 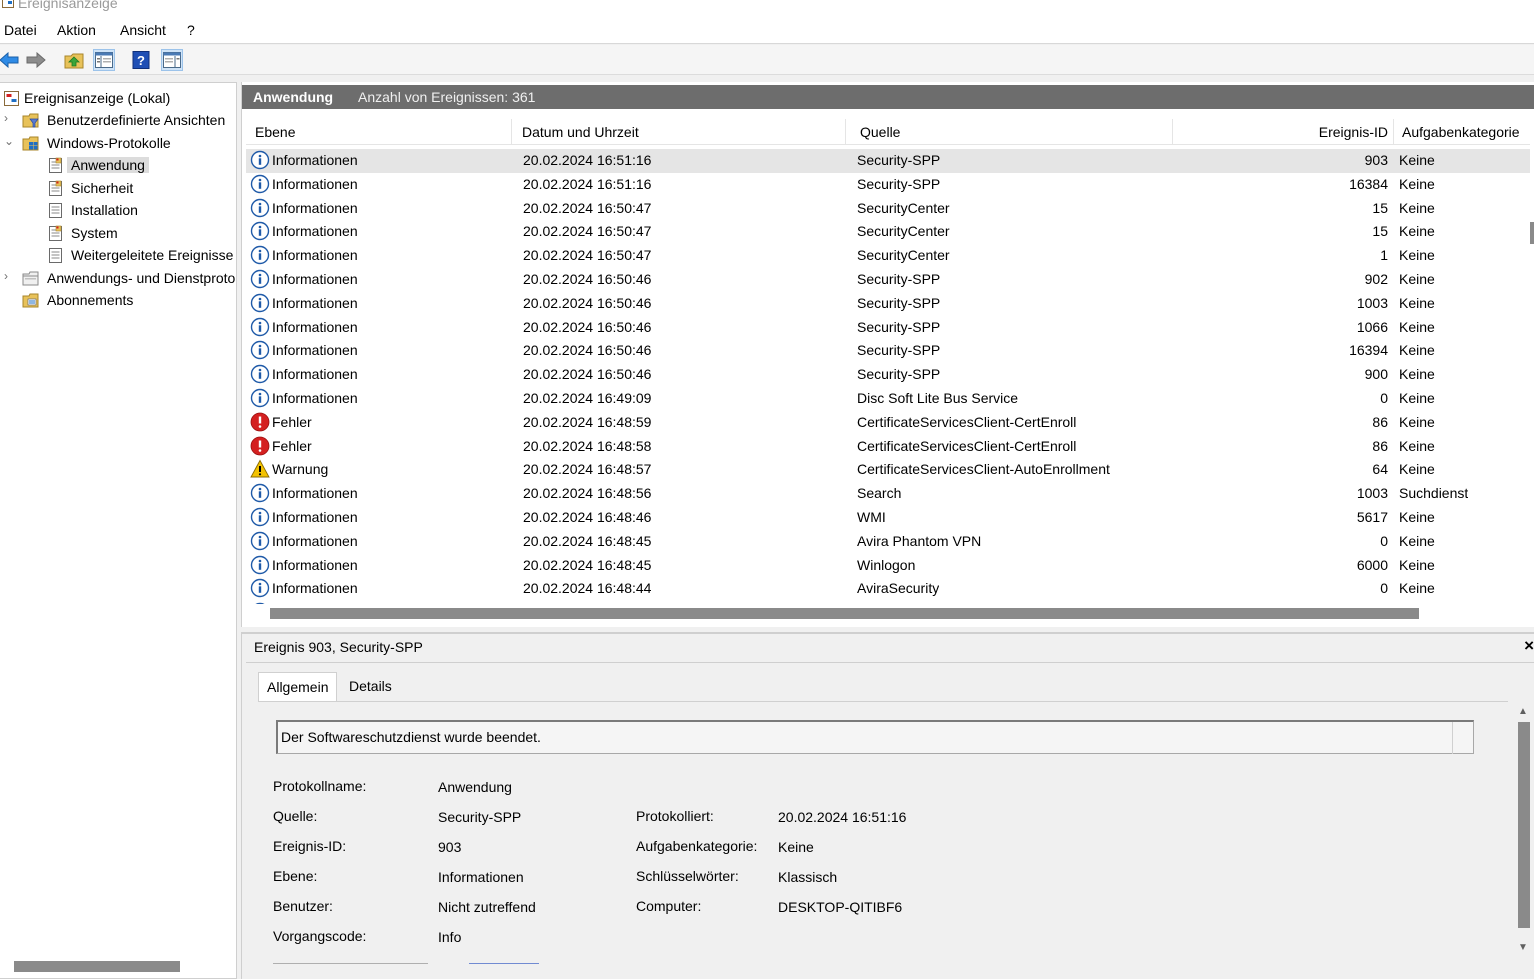 I want to click on tree-item-windows-protokolle: ⌄ Windows-Protokolle, so click(x=118, y=143).